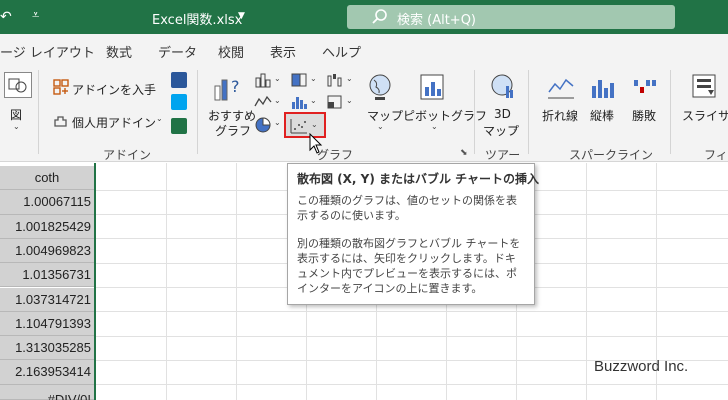  I want to click on recommended-charts-label-2: グラフ, so click(233, 130).